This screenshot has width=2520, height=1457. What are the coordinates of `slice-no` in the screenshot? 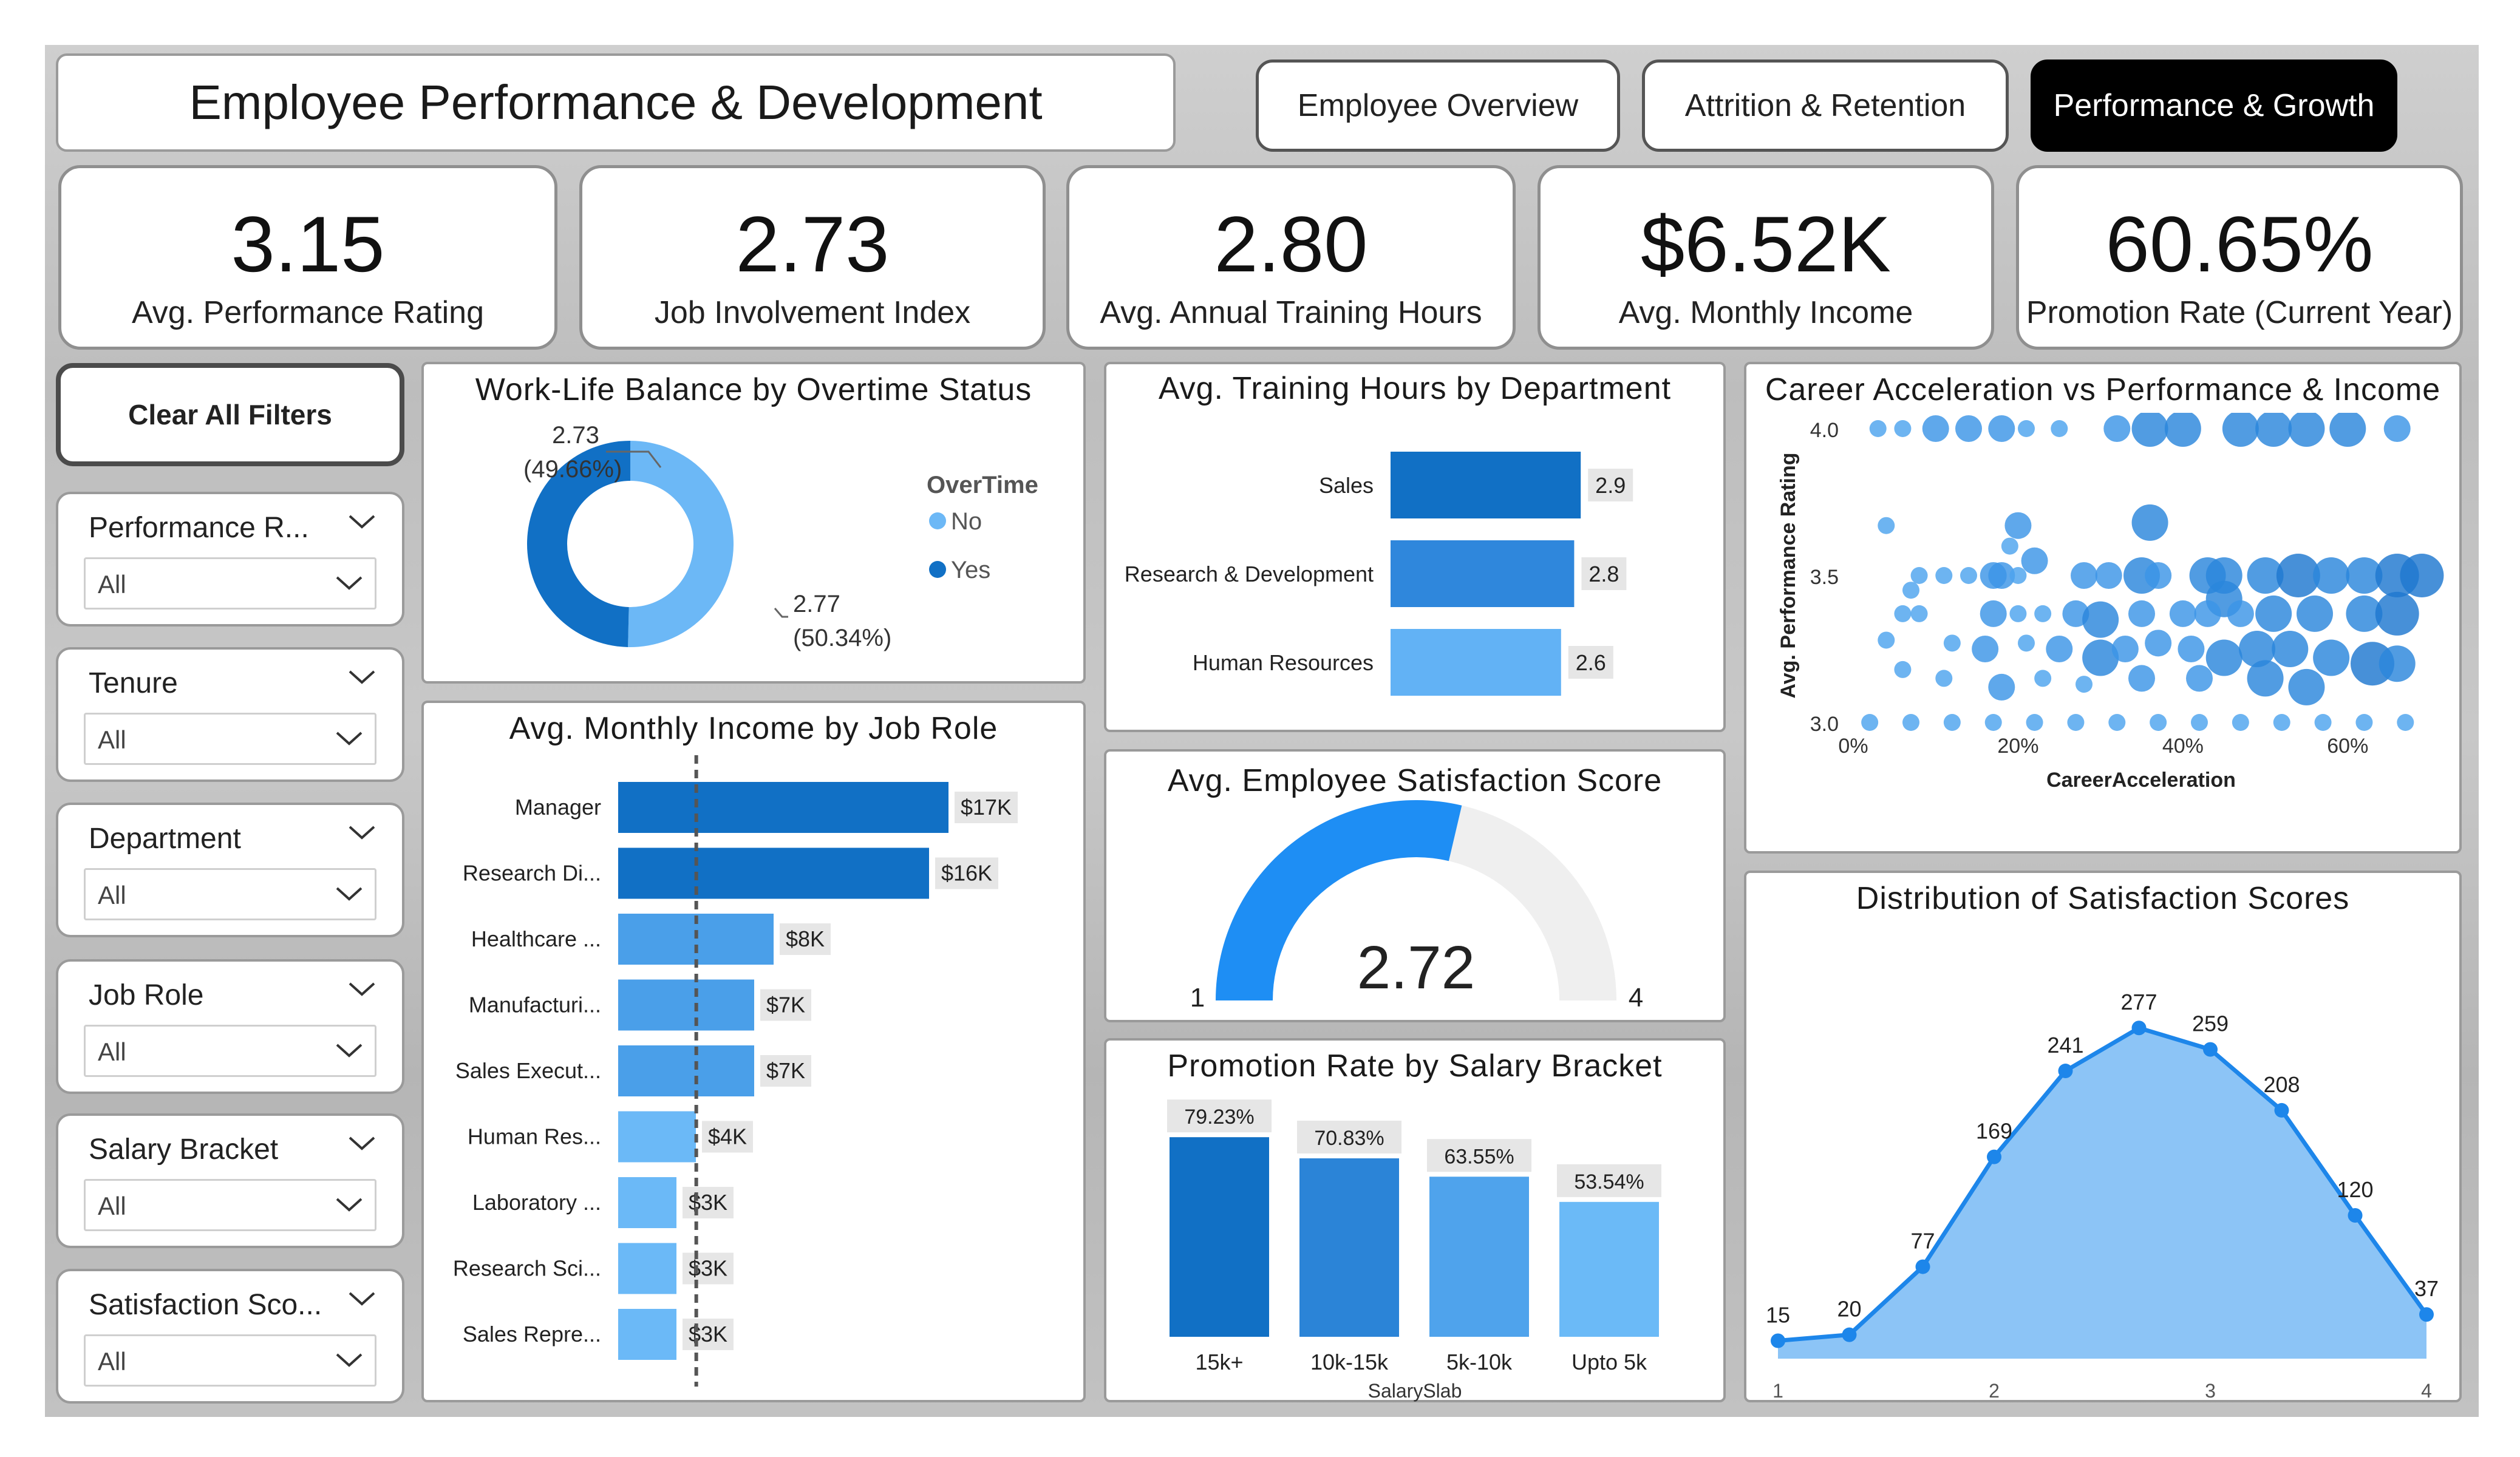 It's located at (681, 544).